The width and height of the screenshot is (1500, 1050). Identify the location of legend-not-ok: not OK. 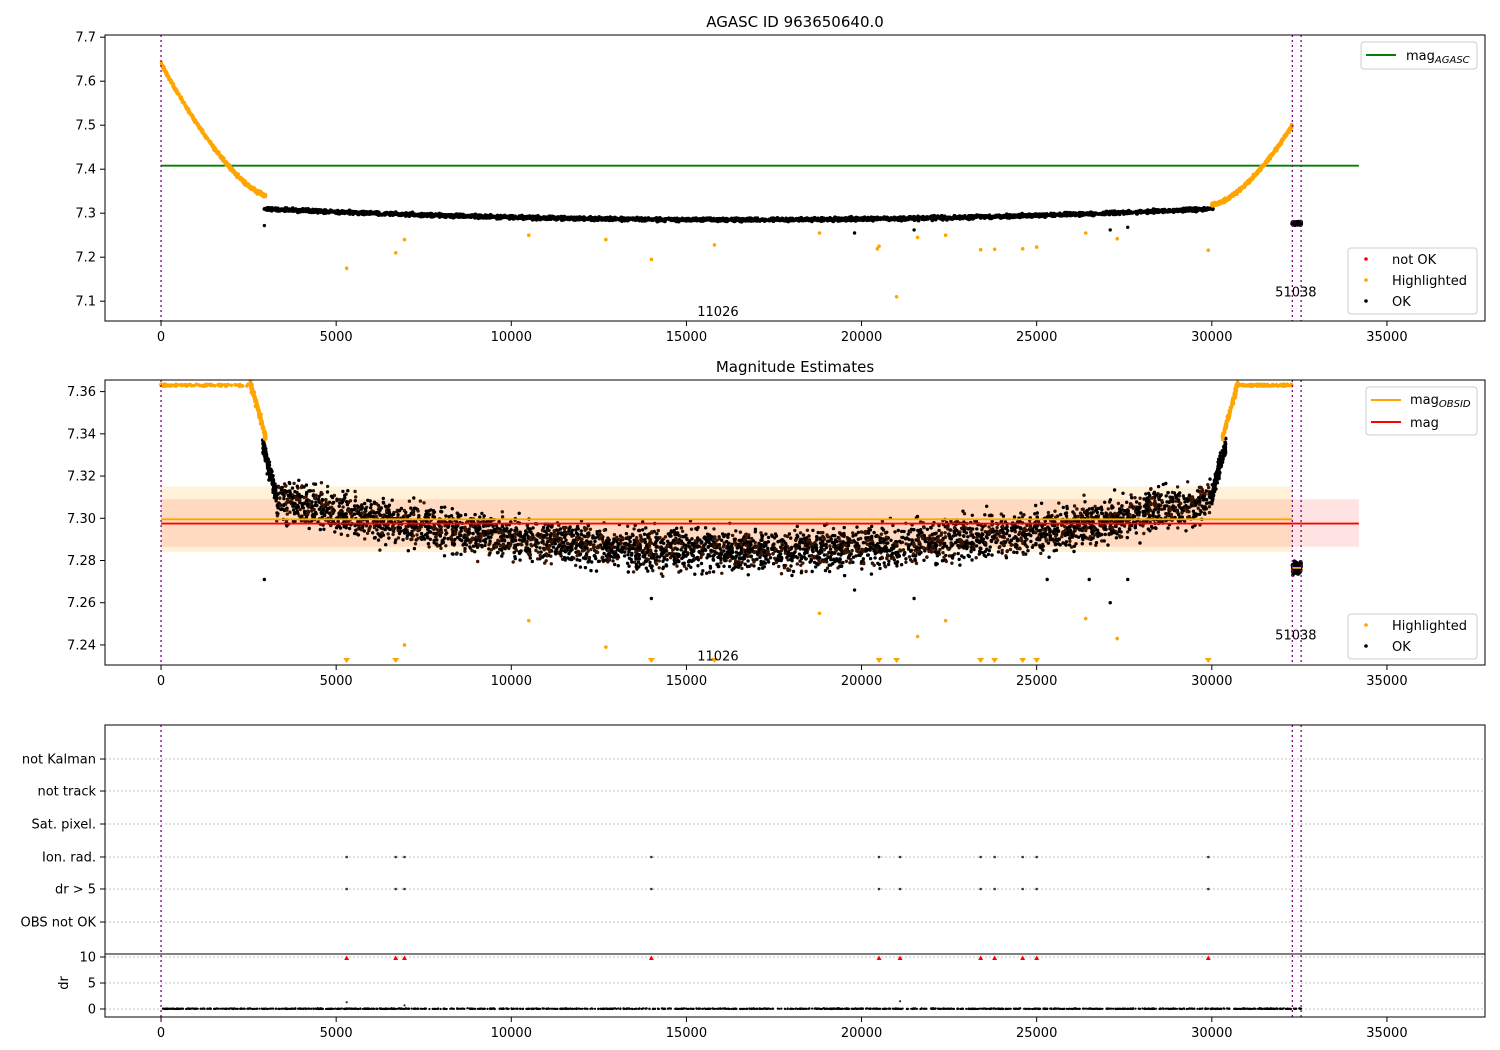
(1414, 260).